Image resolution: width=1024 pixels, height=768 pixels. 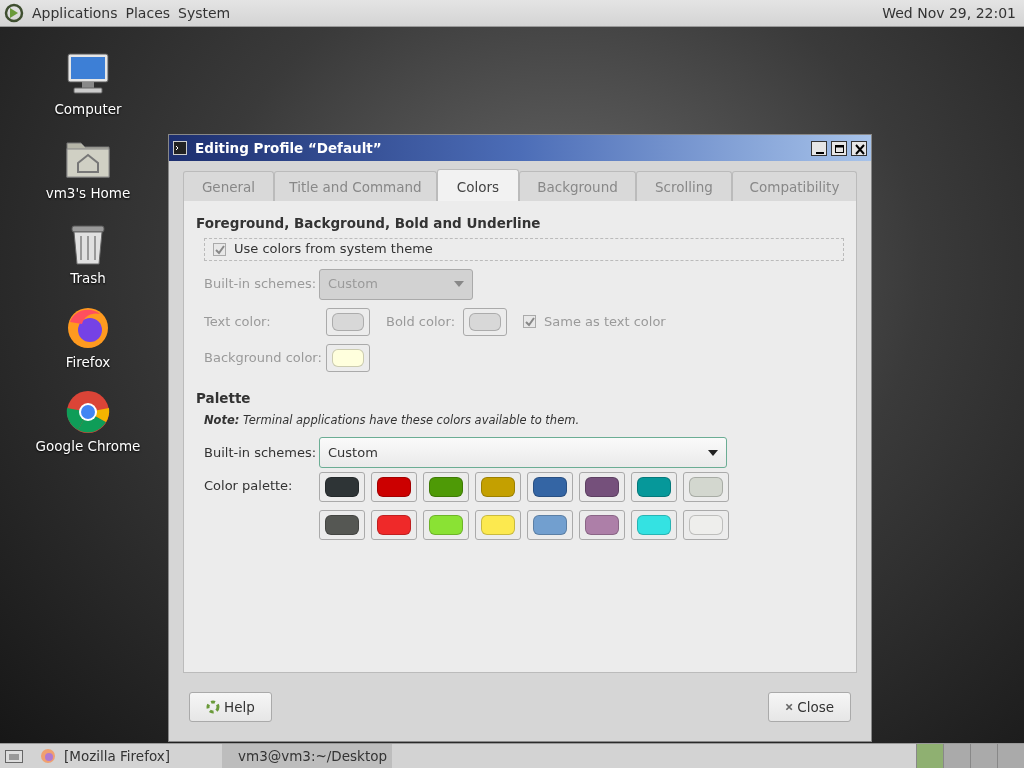 I want to click on logo-icon, so click(x=14, y=13).